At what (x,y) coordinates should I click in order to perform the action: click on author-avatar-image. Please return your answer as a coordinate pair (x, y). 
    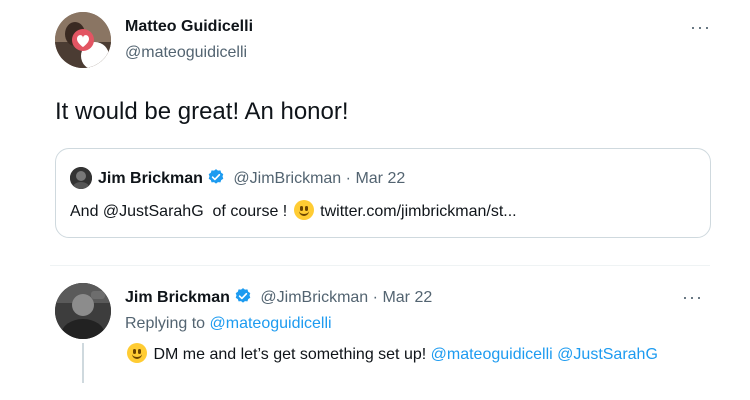
    Looking at the image, I should click on (83, 40).